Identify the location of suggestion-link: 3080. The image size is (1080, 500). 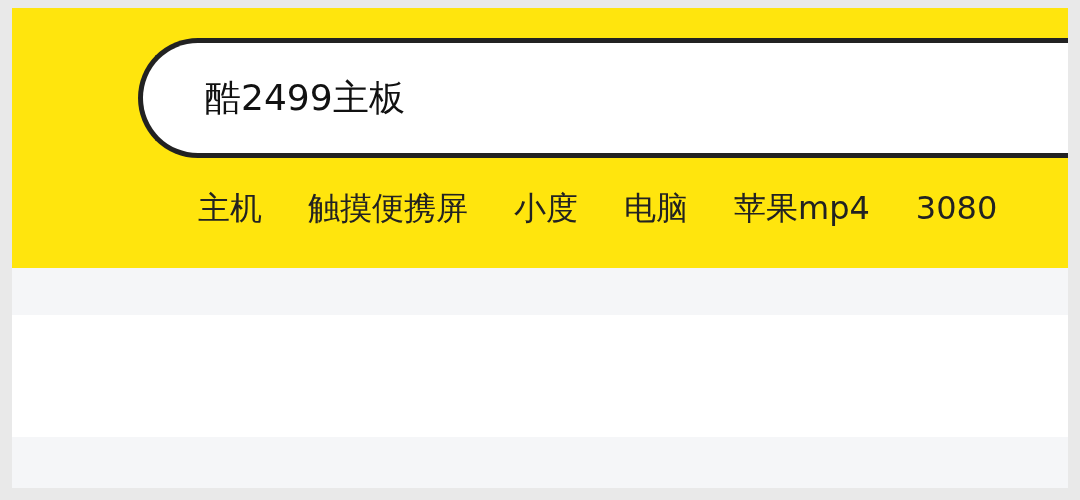
(956, 208).